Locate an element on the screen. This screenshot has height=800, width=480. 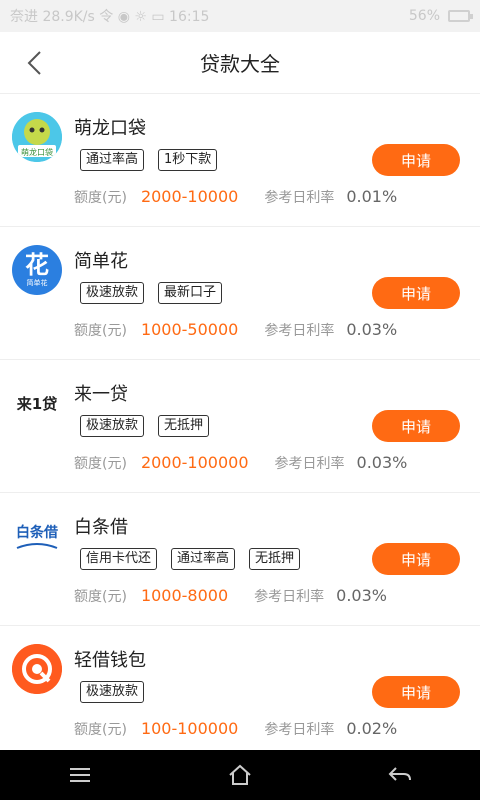
home-button is located at coordinates (240, 775).